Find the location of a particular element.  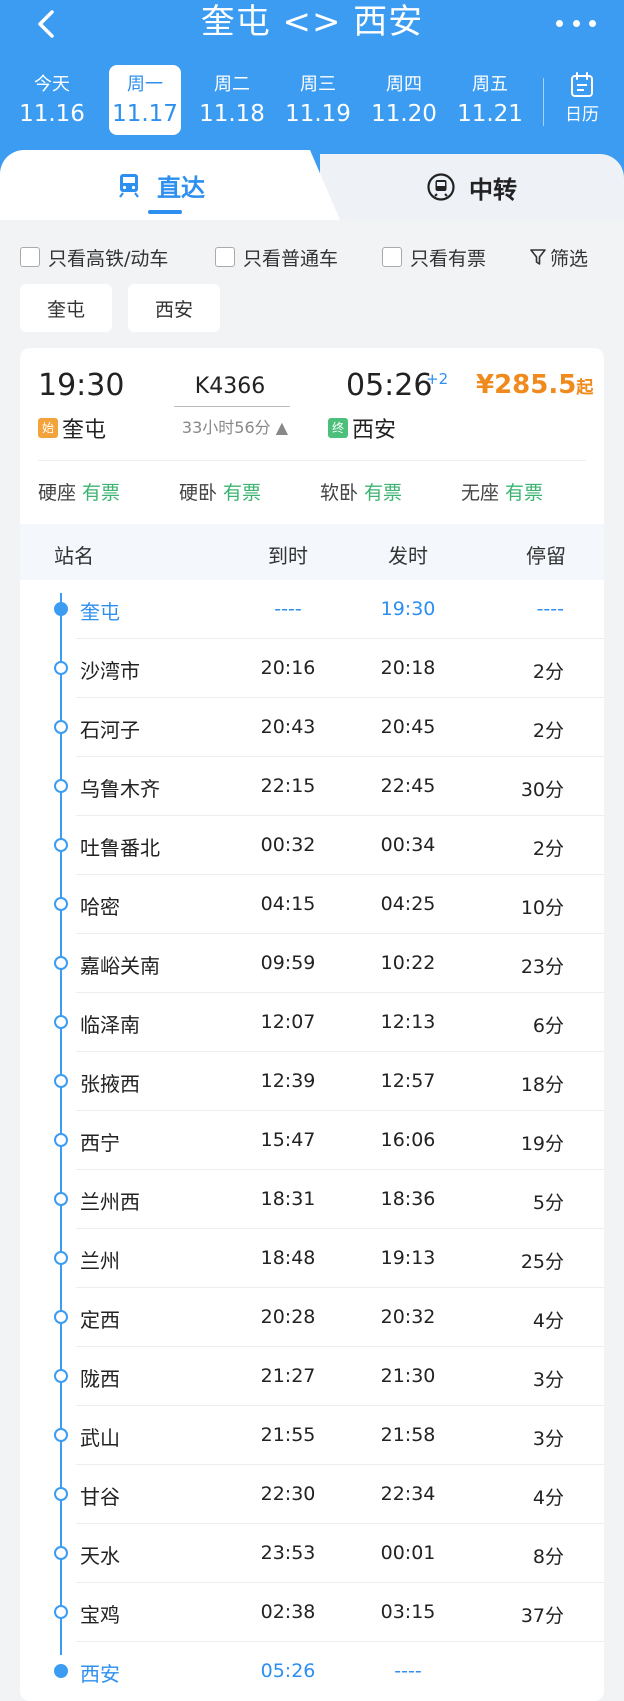

more-button is located at coordinates (576, 23).